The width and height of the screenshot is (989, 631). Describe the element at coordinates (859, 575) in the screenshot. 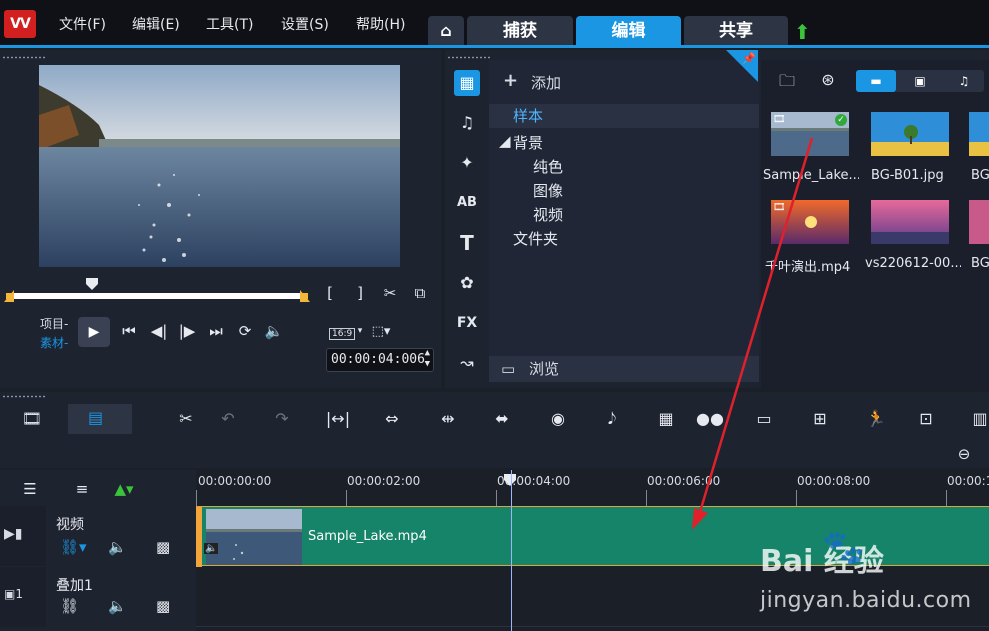

I see `baidu-watermark: Bai 经验 🐾 jingyan.baidu.com` at that location.